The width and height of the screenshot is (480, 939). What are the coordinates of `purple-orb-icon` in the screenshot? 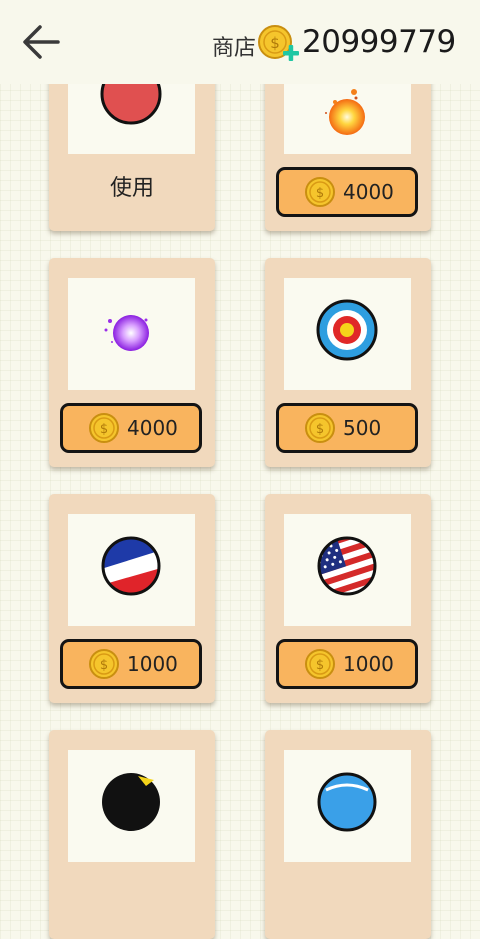 It's located at (126, 333).